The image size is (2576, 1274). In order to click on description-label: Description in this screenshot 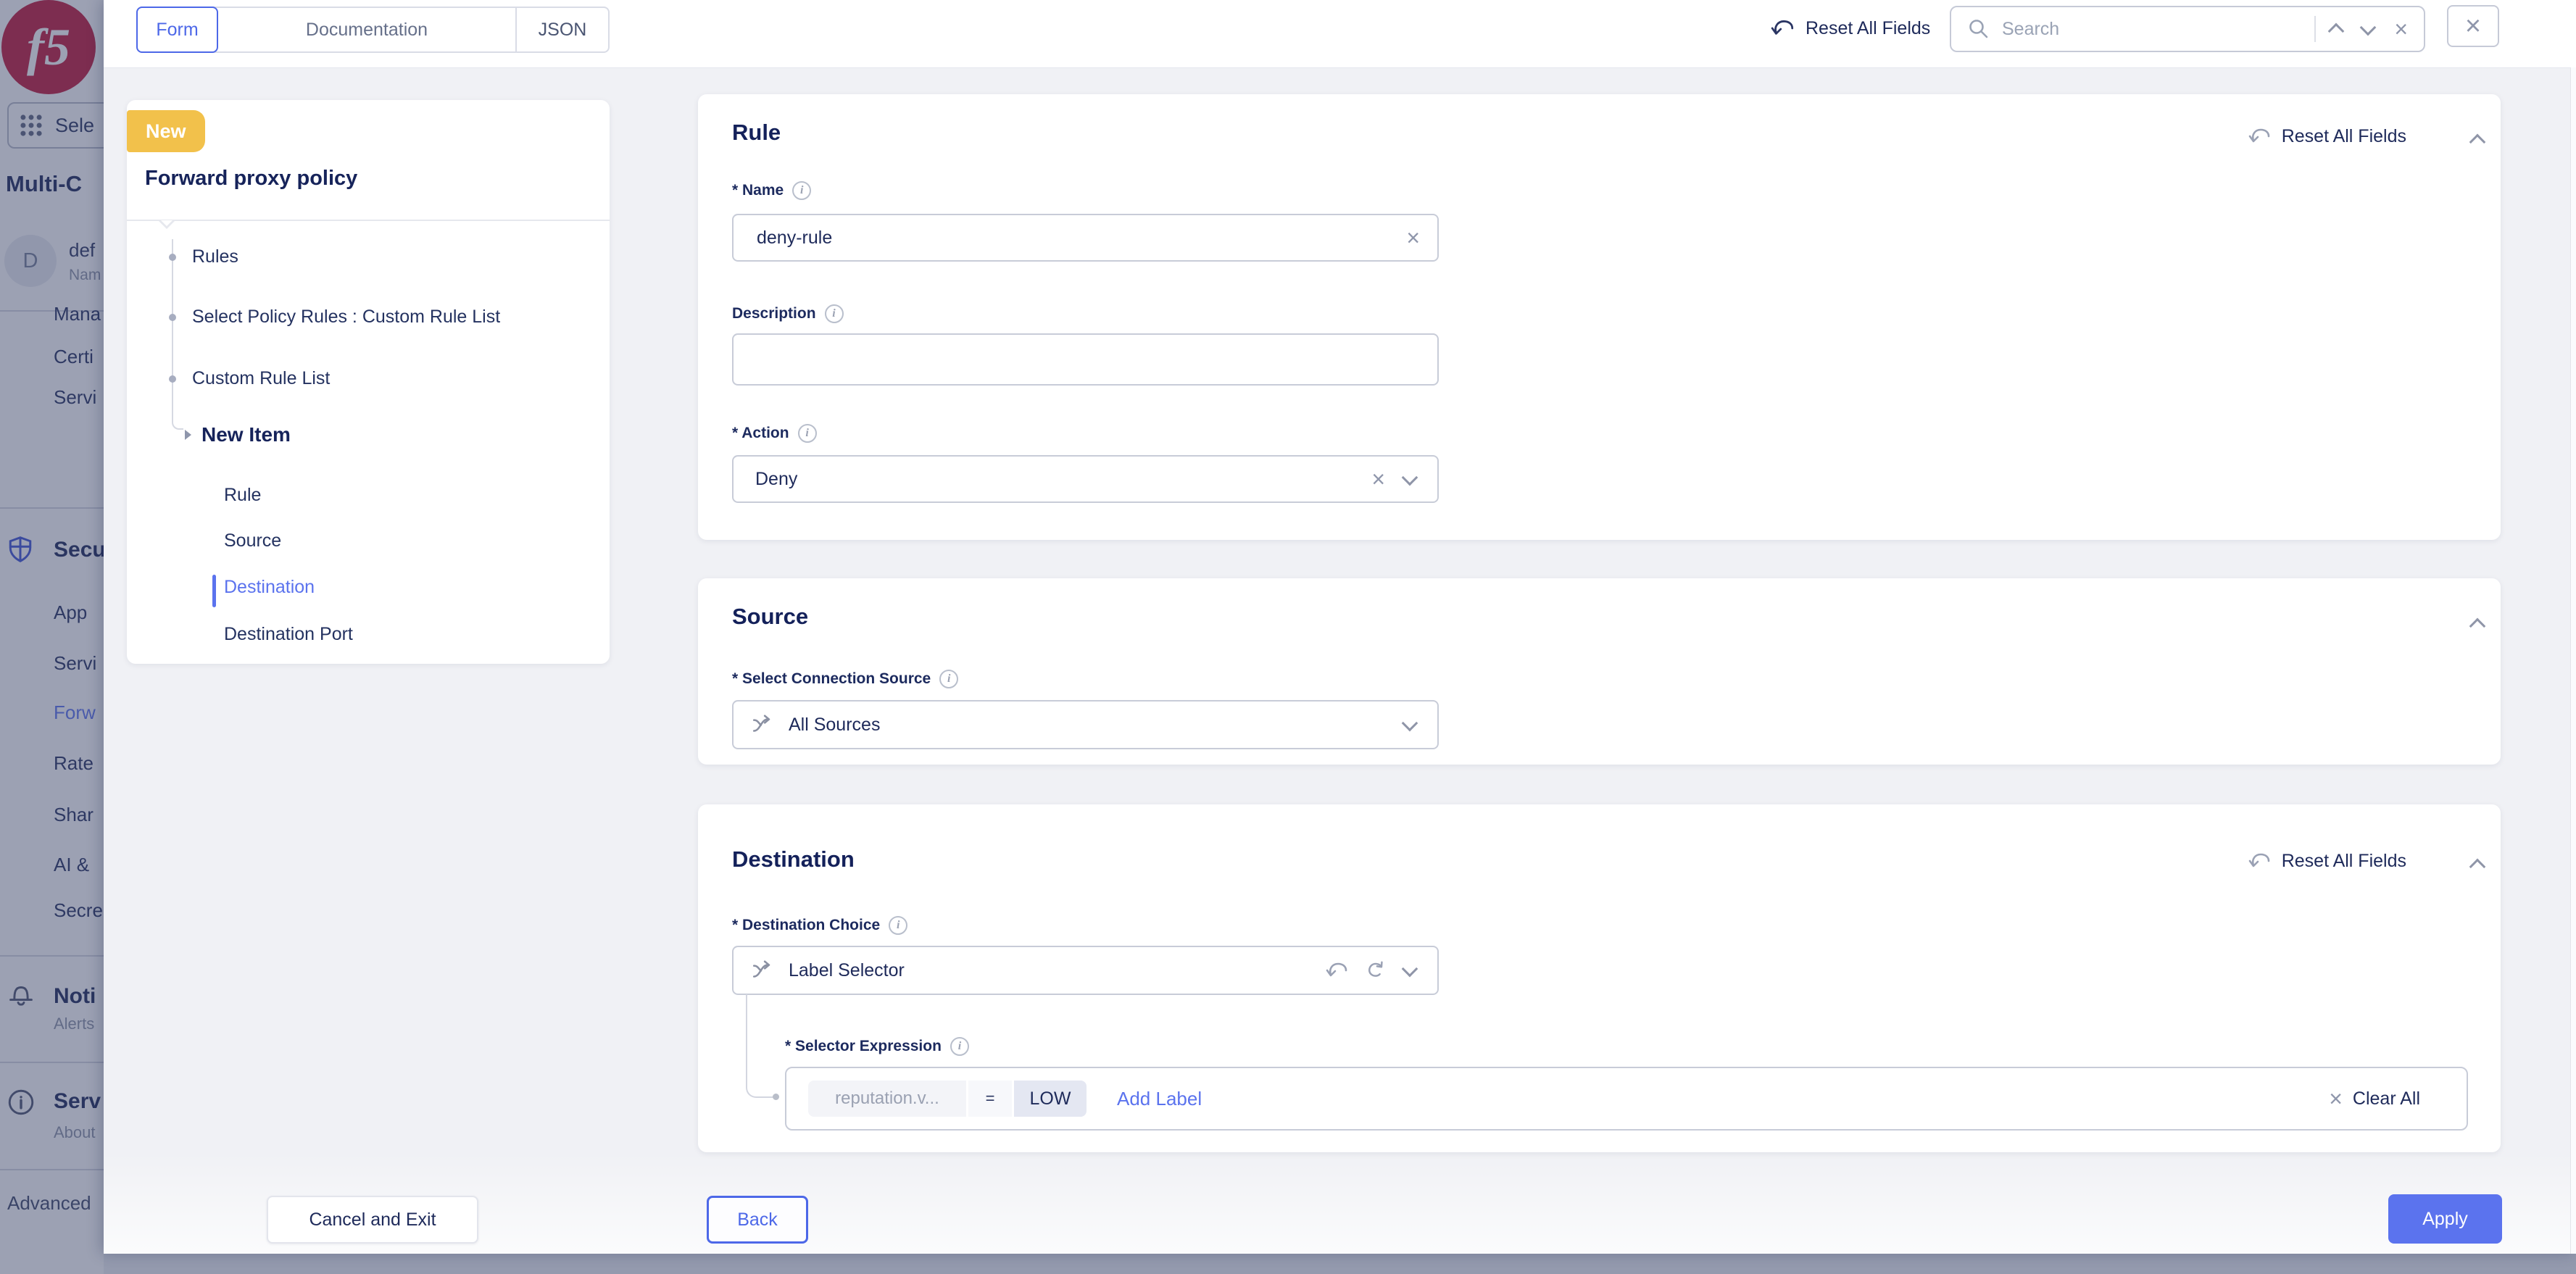, I will do `click(774, 313)`.